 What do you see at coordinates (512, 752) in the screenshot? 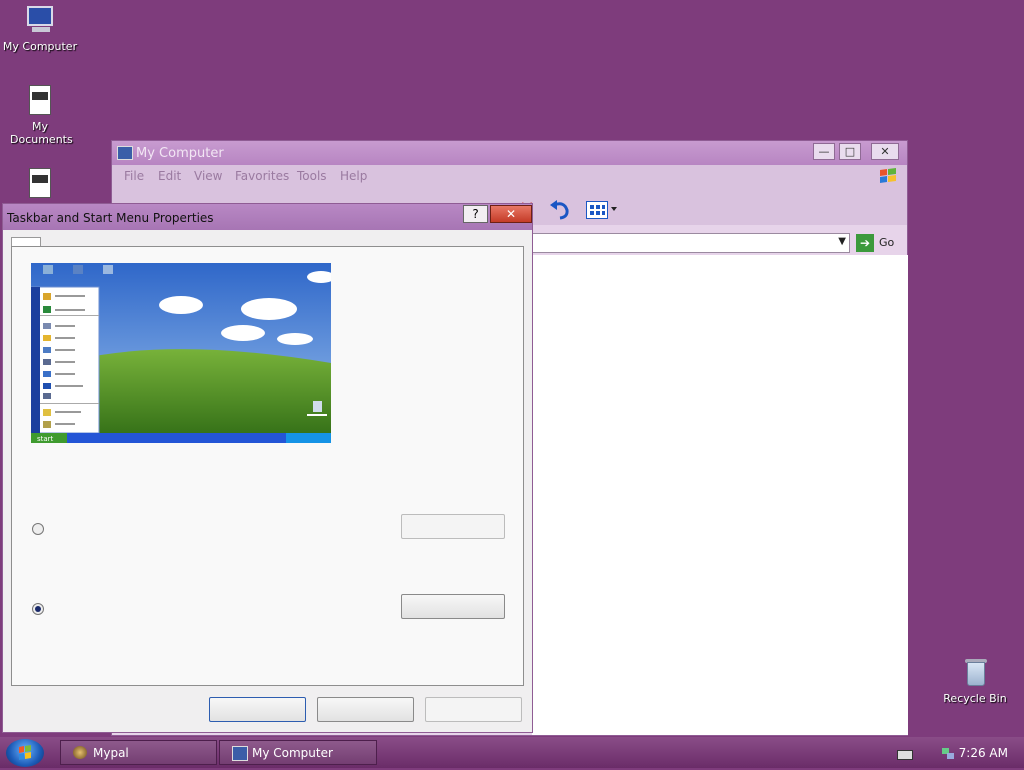
I see `taskbar: Mypal My Computer 7:26 AM` at bounding box center [512, 752].